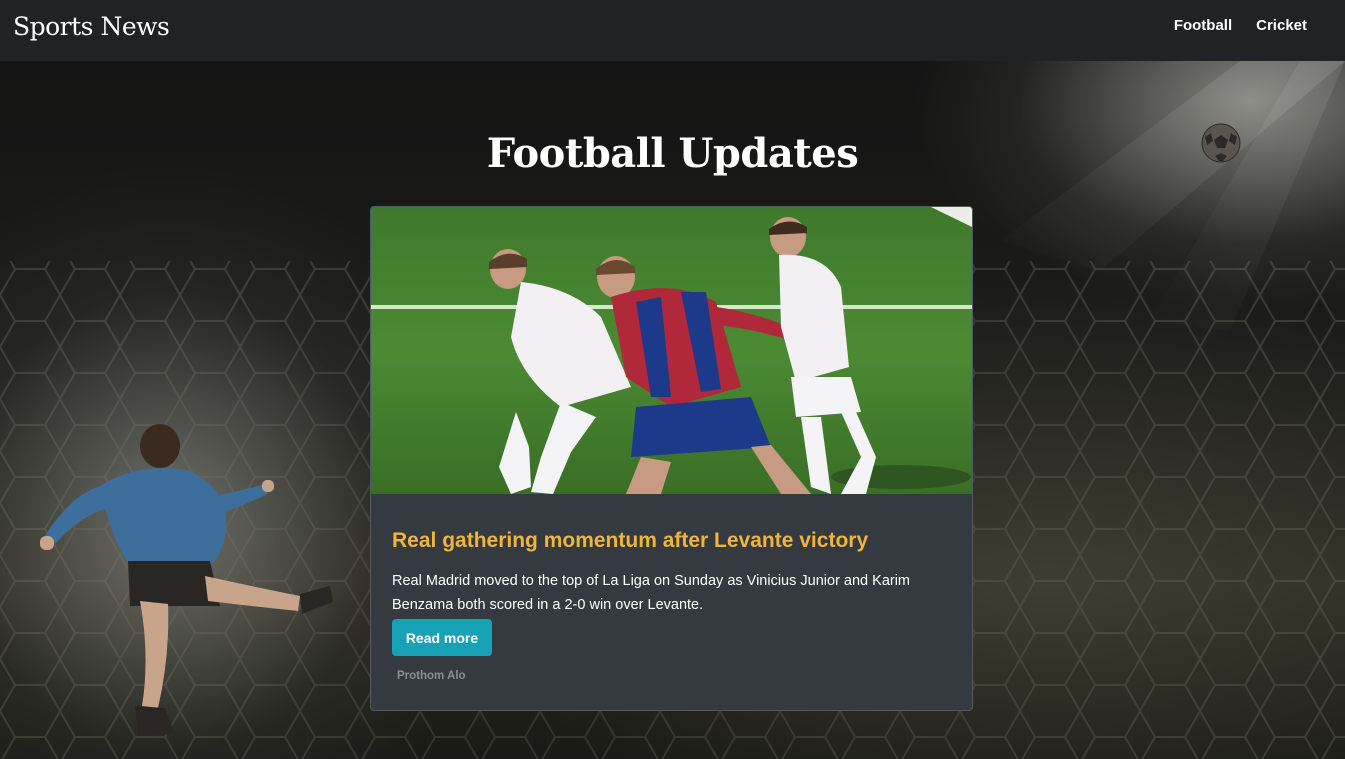 Image resolution: width=1345 pixels, height=759 pixels. Describe the element at coordinates (186, 580) in the screenshot. I see `kicking-player-illustration` at that location.